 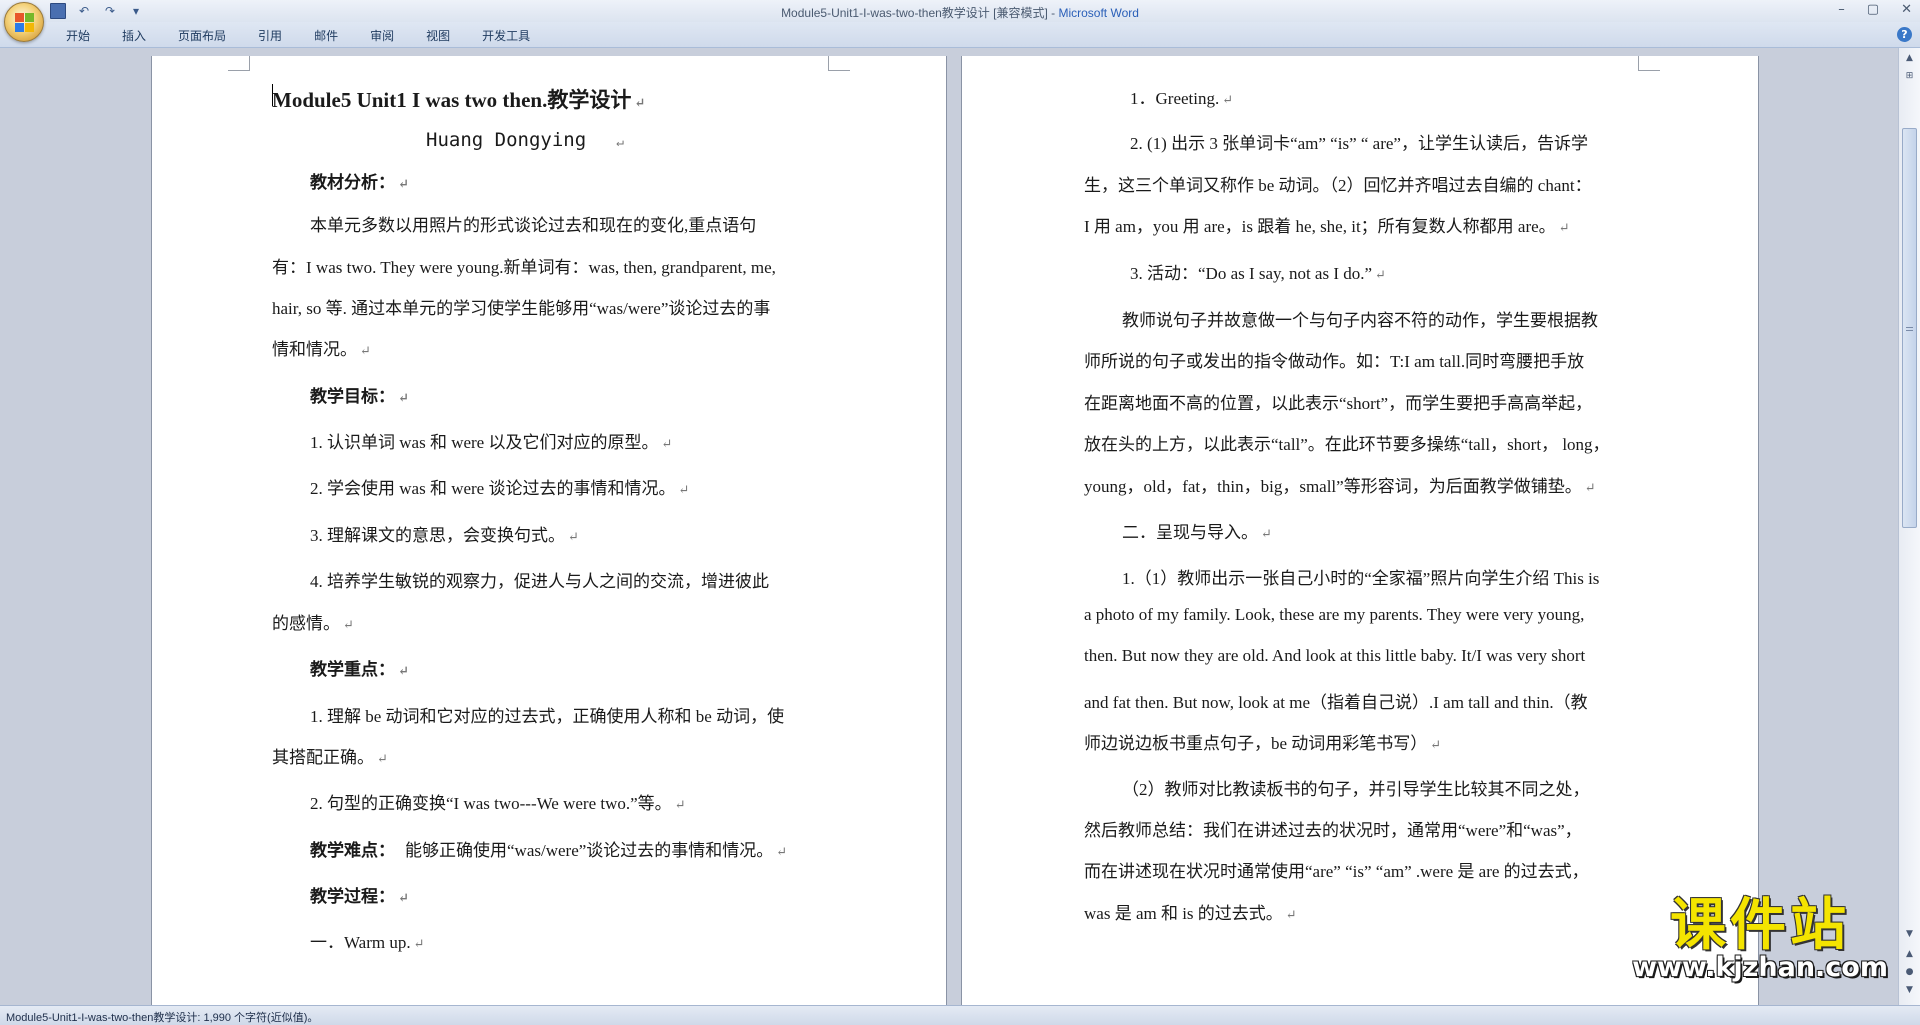 I want to click on previous-page-button: ▲, so click(x=1909, y=954).